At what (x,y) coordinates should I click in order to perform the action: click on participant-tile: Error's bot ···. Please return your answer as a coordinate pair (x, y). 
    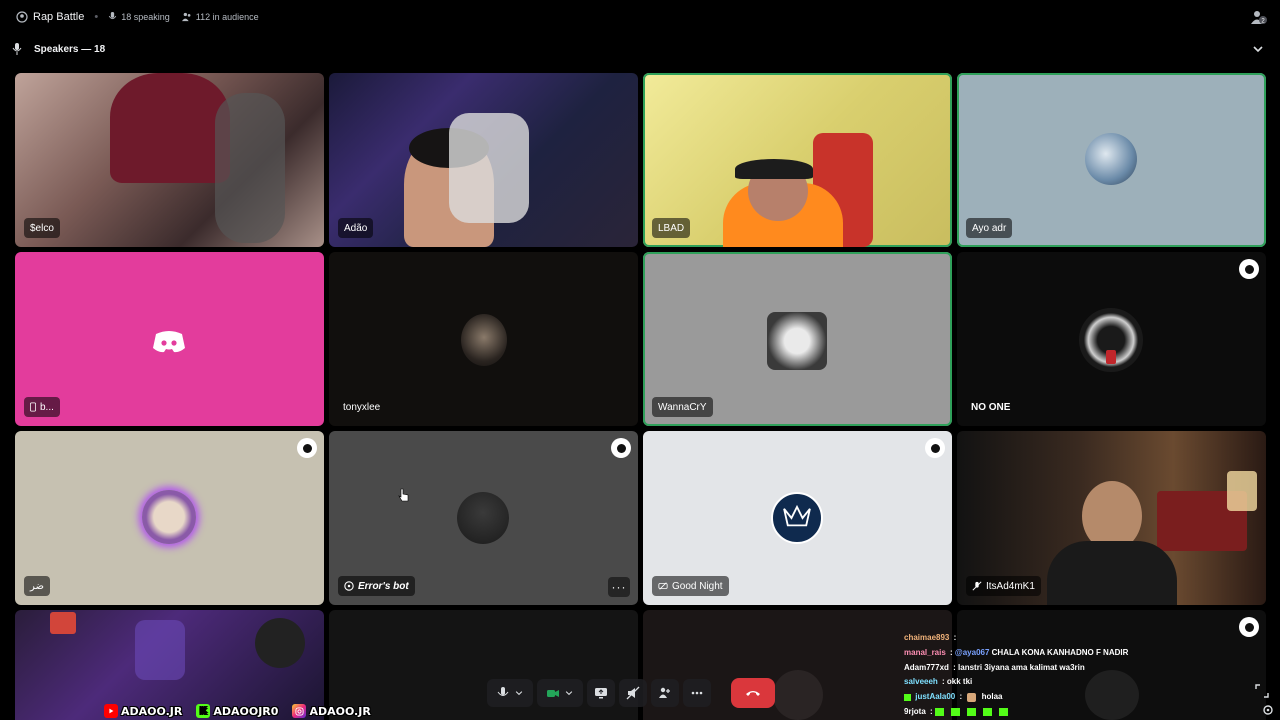
    Looking at the image, I should click on (483, 518).